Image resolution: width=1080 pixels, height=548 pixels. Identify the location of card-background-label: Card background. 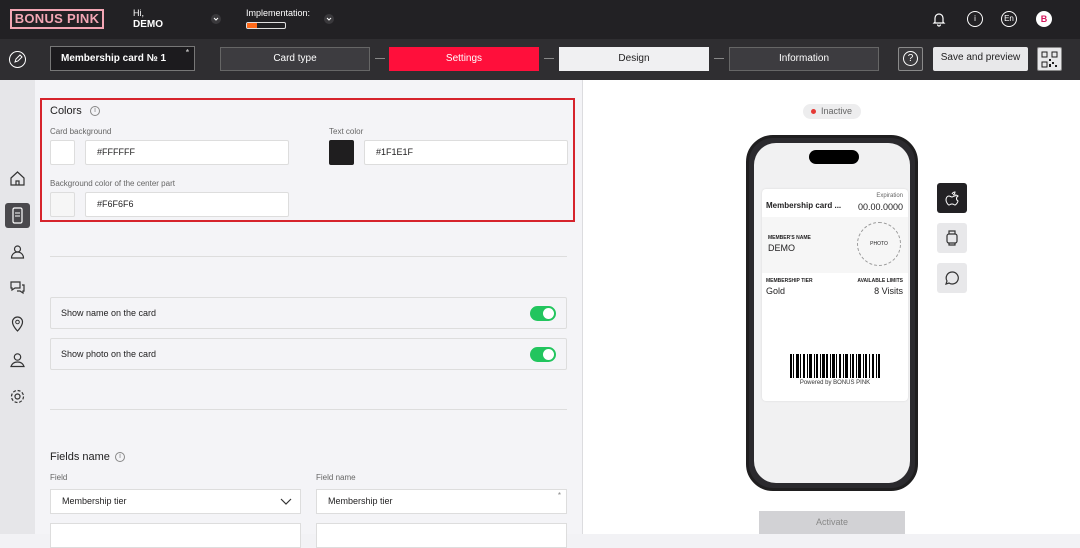
(81, 131).